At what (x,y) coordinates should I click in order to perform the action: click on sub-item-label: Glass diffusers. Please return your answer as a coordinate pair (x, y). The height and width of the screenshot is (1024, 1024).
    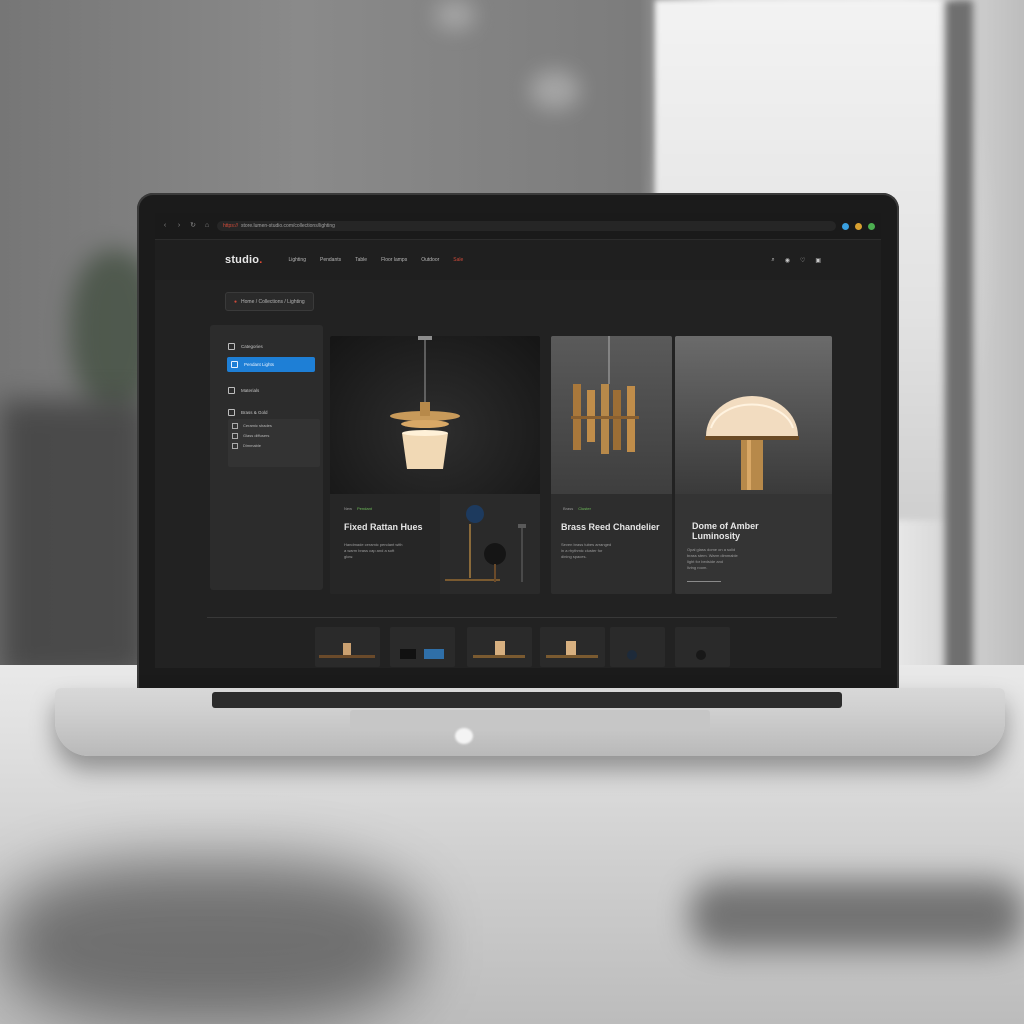
    Looking at the image, I should click on (256, 435).